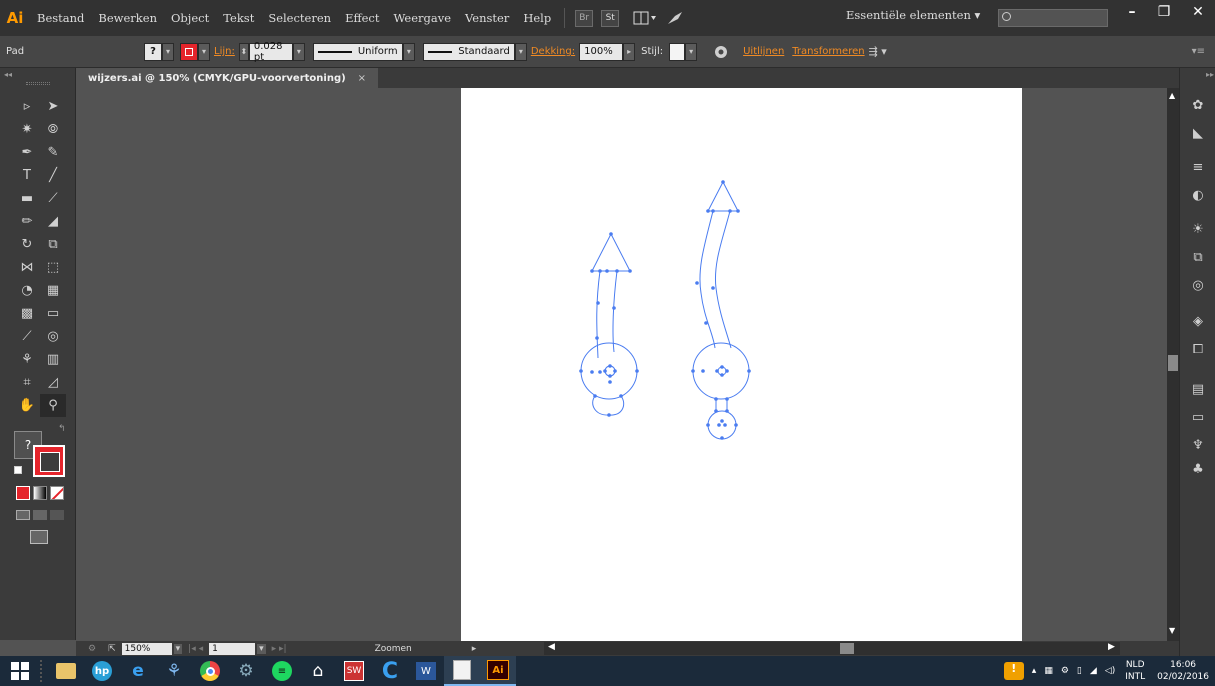 The width and height of the screenshot is (1215, 686). I want to click on tray-volume-icon: ◁), so click(1110, 671).